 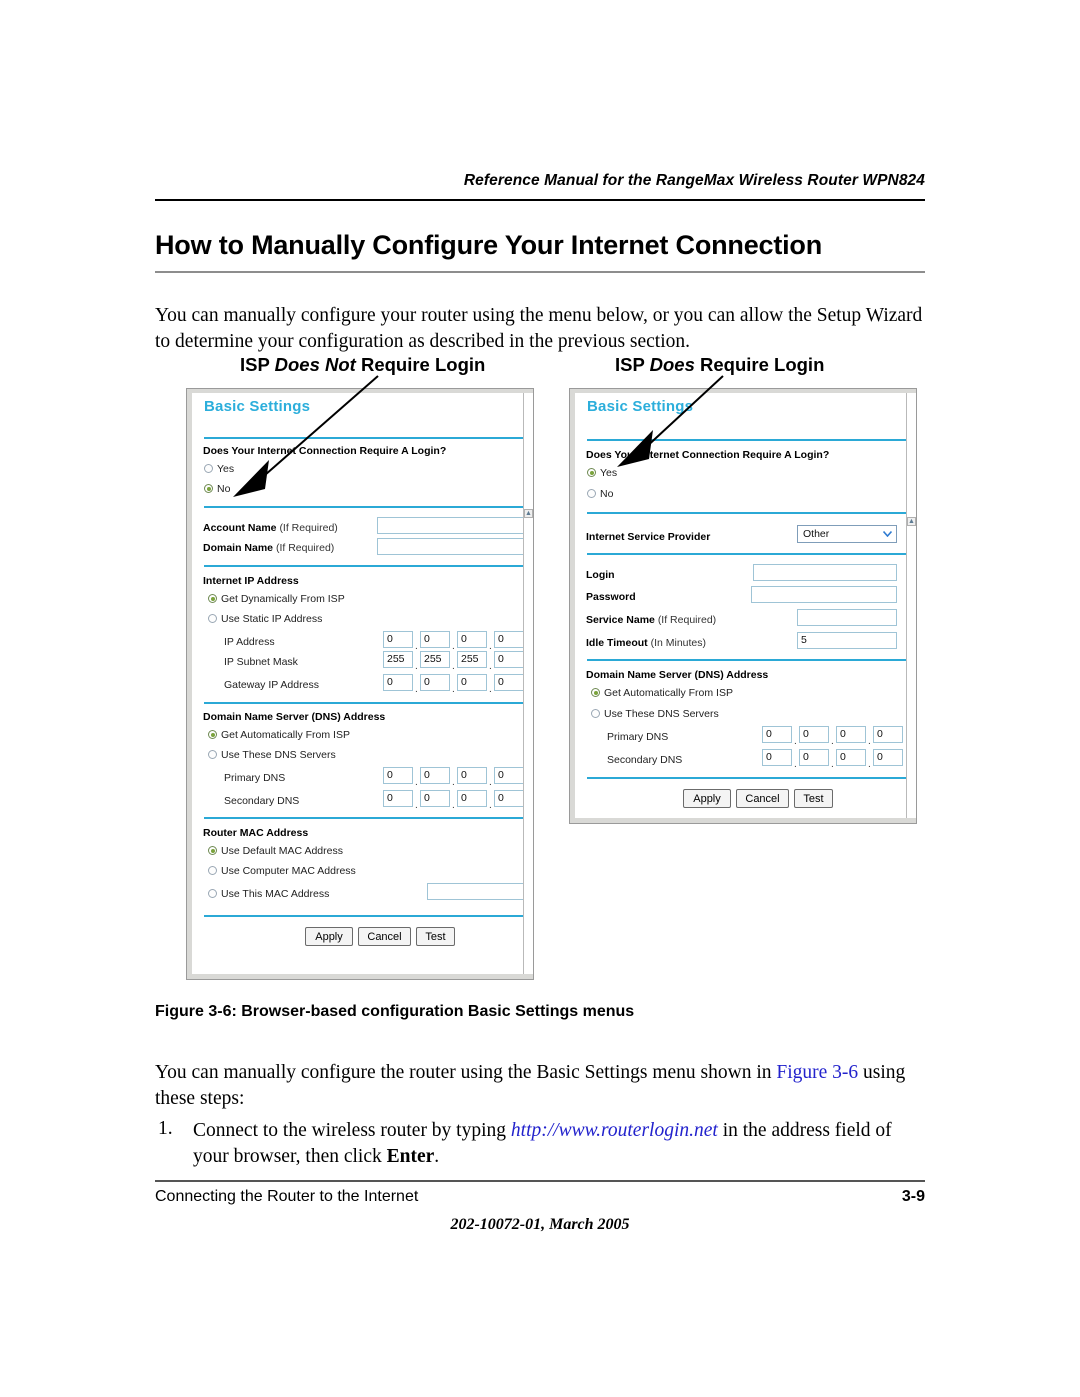 I want to click on radio-login-no-right: No, so click(x=600, y=494).